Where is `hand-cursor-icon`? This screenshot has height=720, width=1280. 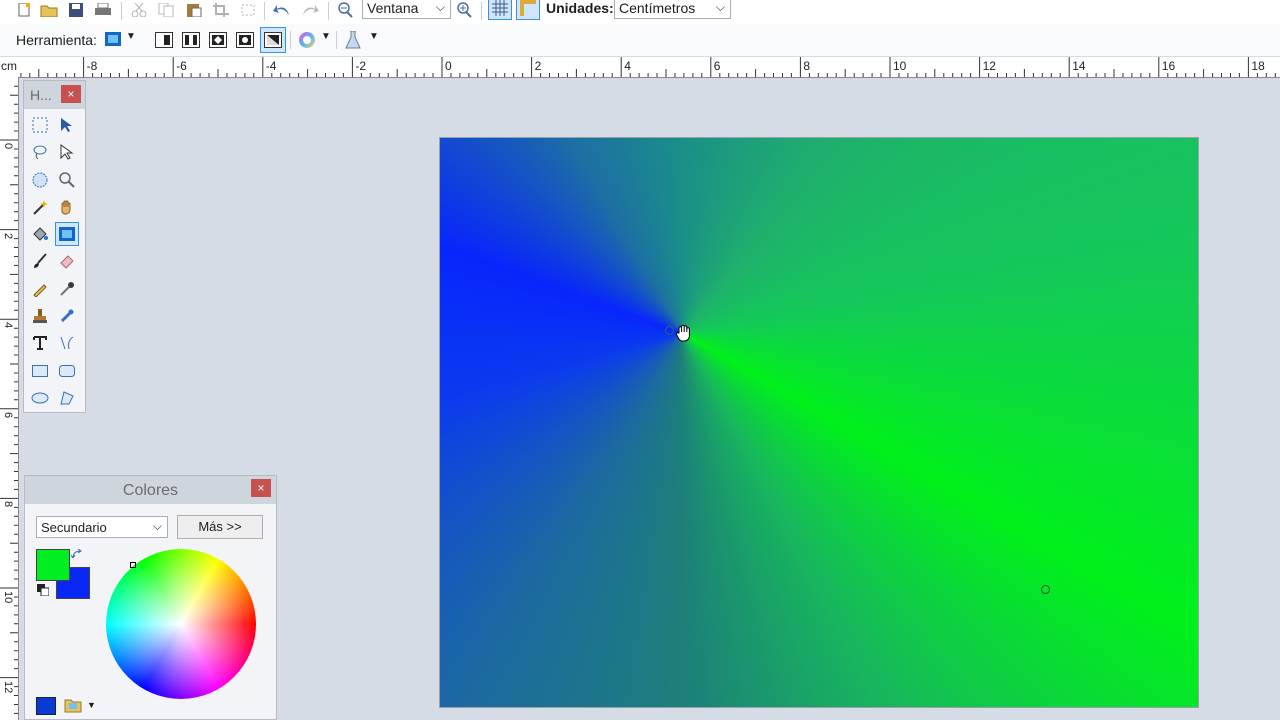 hand-cursor-icon is located at coordinates (685, 333).